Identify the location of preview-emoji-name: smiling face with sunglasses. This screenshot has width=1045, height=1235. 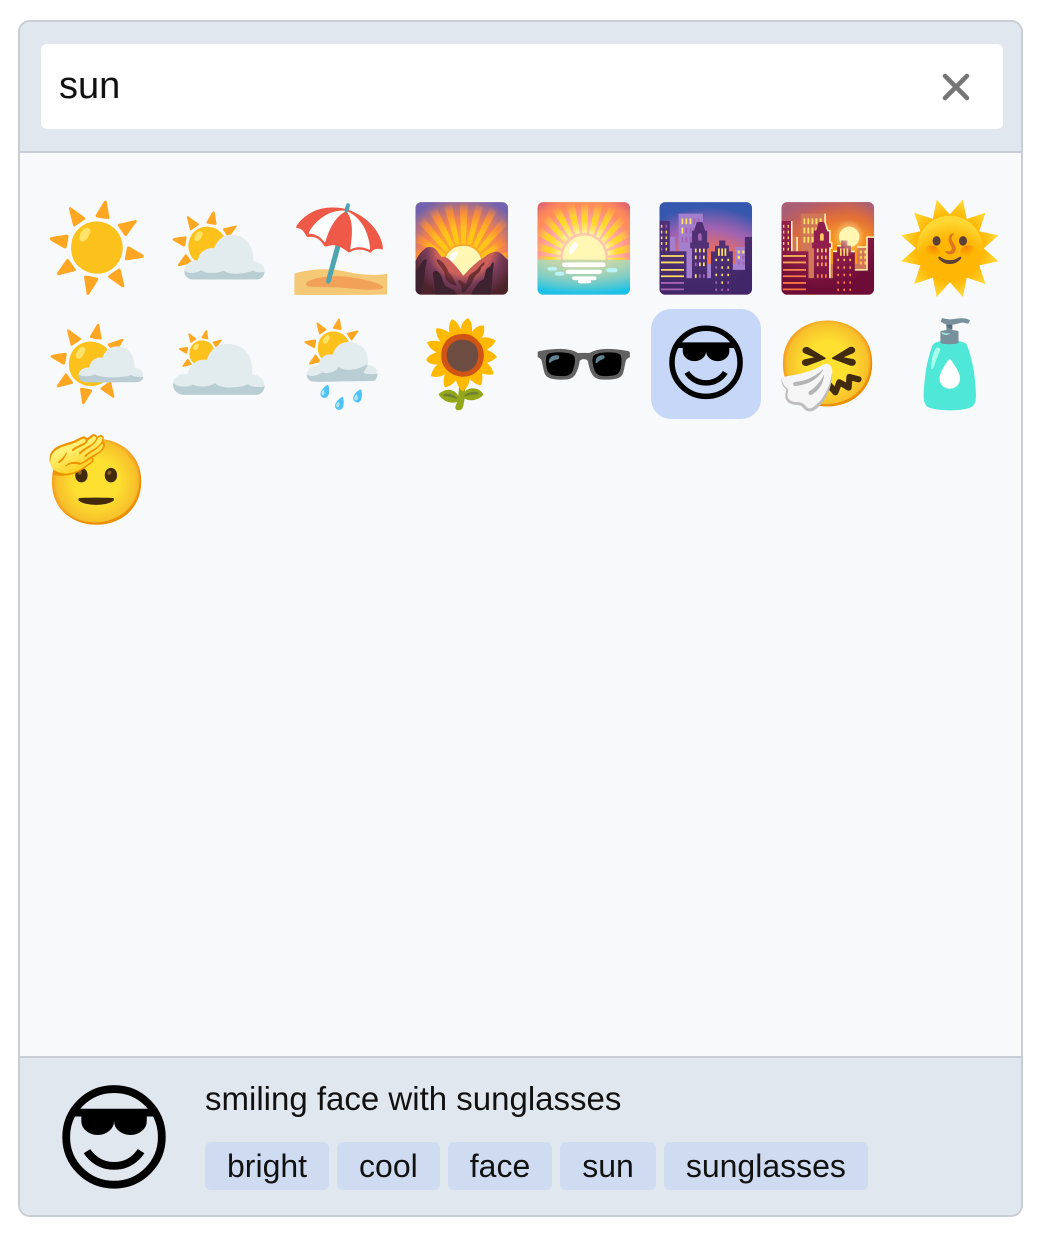
(413, 1098).